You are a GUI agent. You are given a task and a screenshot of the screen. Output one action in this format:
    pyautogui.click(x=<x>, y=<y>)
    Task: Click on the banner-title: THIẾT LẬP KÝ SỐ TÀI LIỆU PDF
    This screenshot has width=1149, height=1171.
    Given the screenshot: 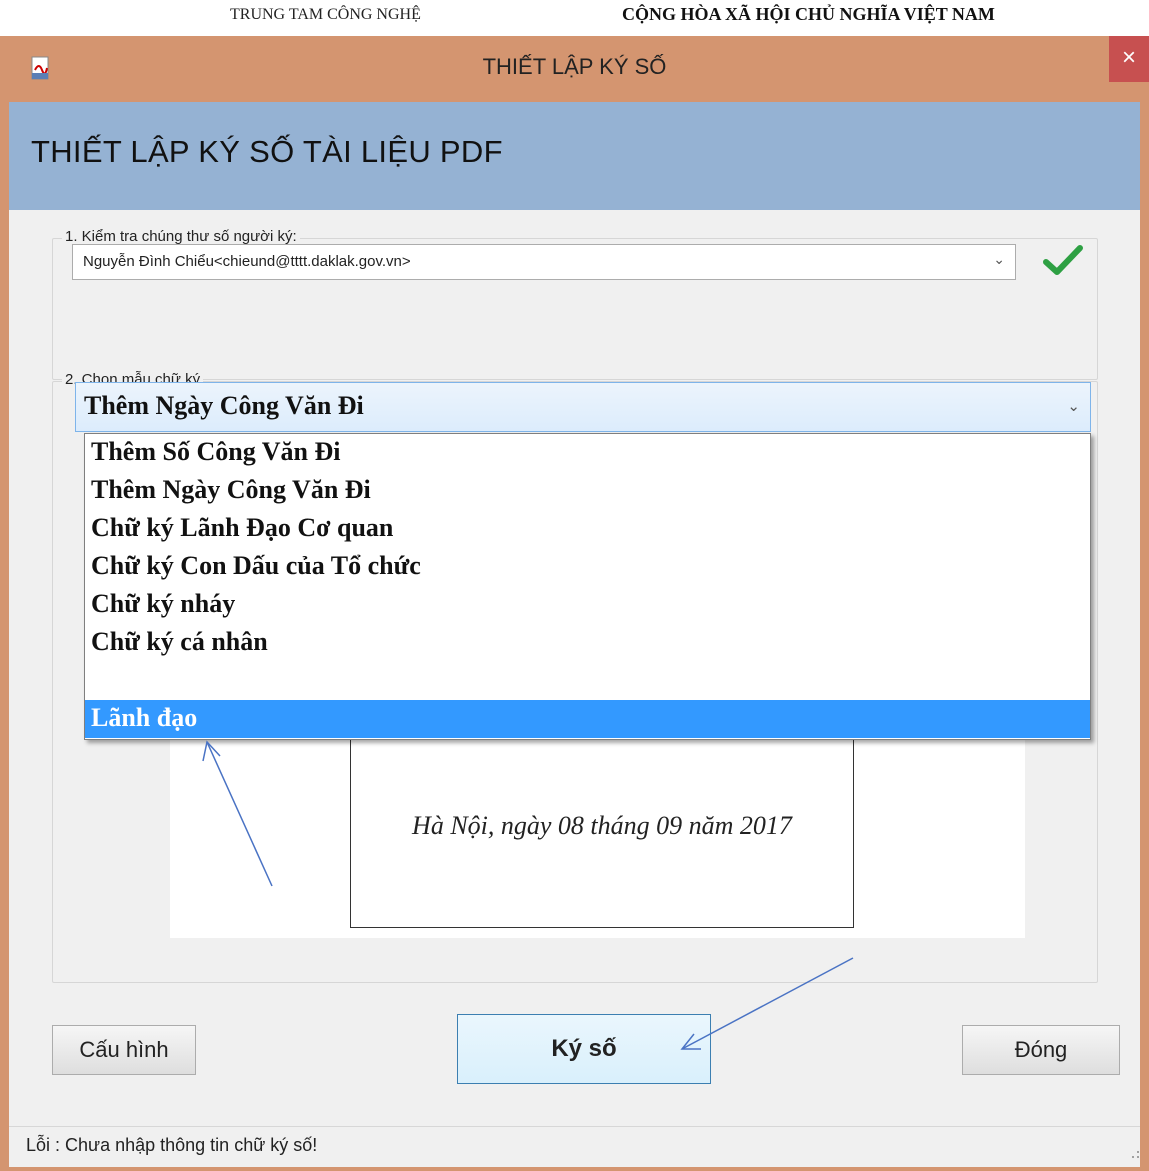 What is the action you would take?
    pyautogui.click(x=267, y=151)
    